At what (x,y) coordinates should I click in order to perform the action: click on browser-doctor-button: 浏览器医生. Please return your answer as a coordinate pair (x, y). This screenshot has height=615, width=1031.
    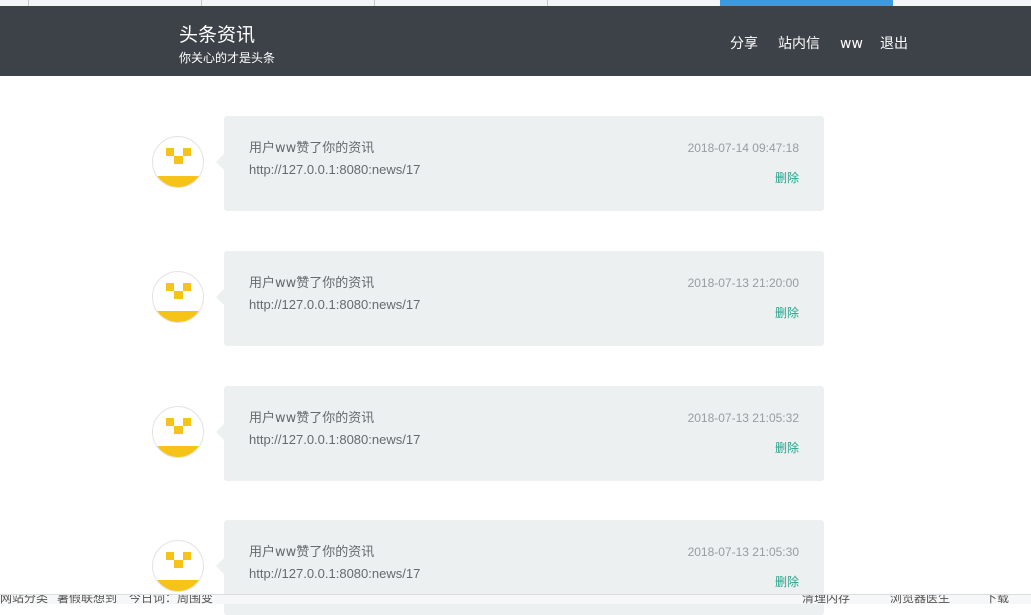
    Looking at the image, I should click on (920, 599).